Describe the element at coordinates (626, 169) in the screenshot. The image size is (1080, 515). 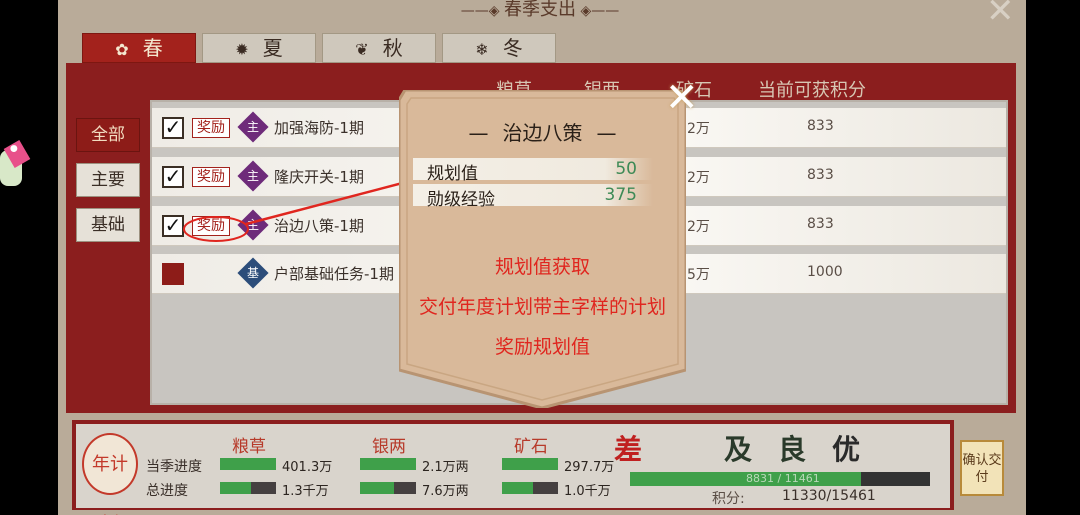
I see `plan-value: 50` at that location.